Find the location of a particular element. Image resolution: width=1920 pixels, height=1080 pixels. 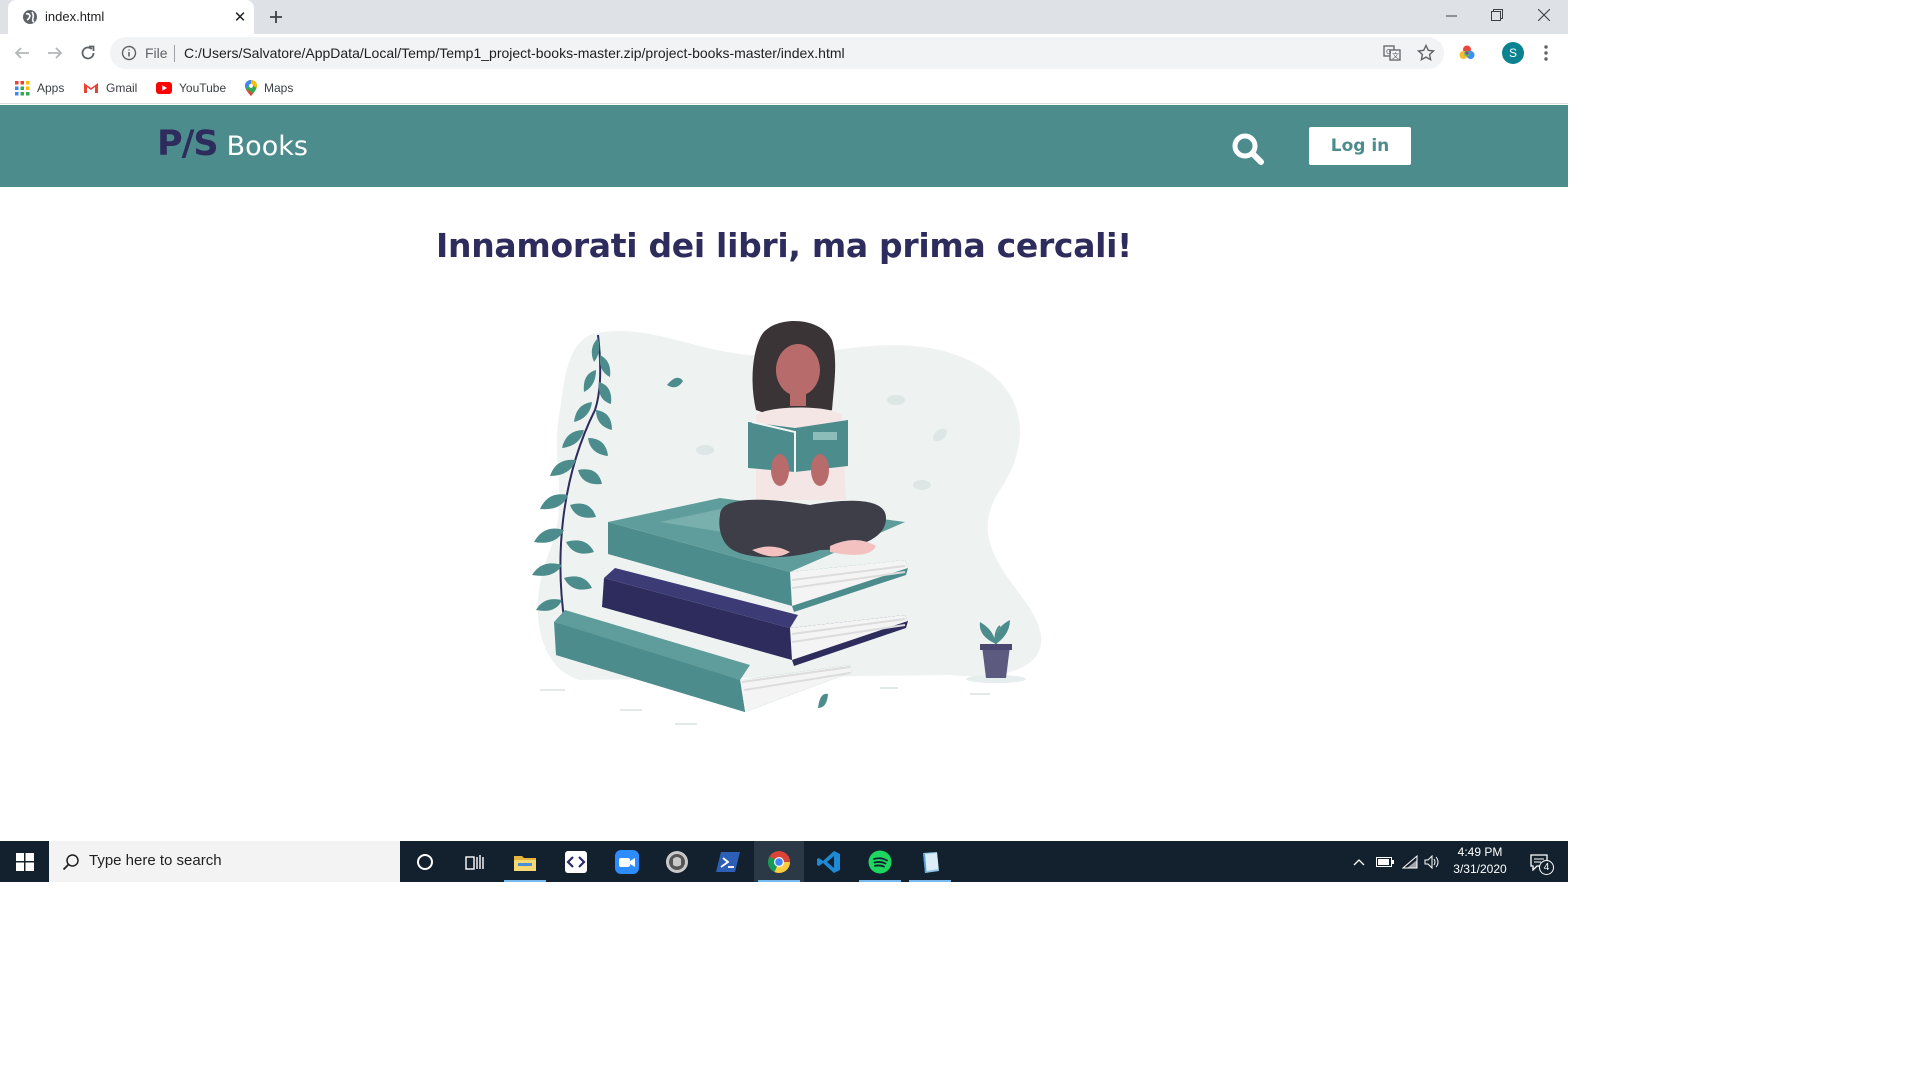

globe-icon is located at coordinates (30, 17).